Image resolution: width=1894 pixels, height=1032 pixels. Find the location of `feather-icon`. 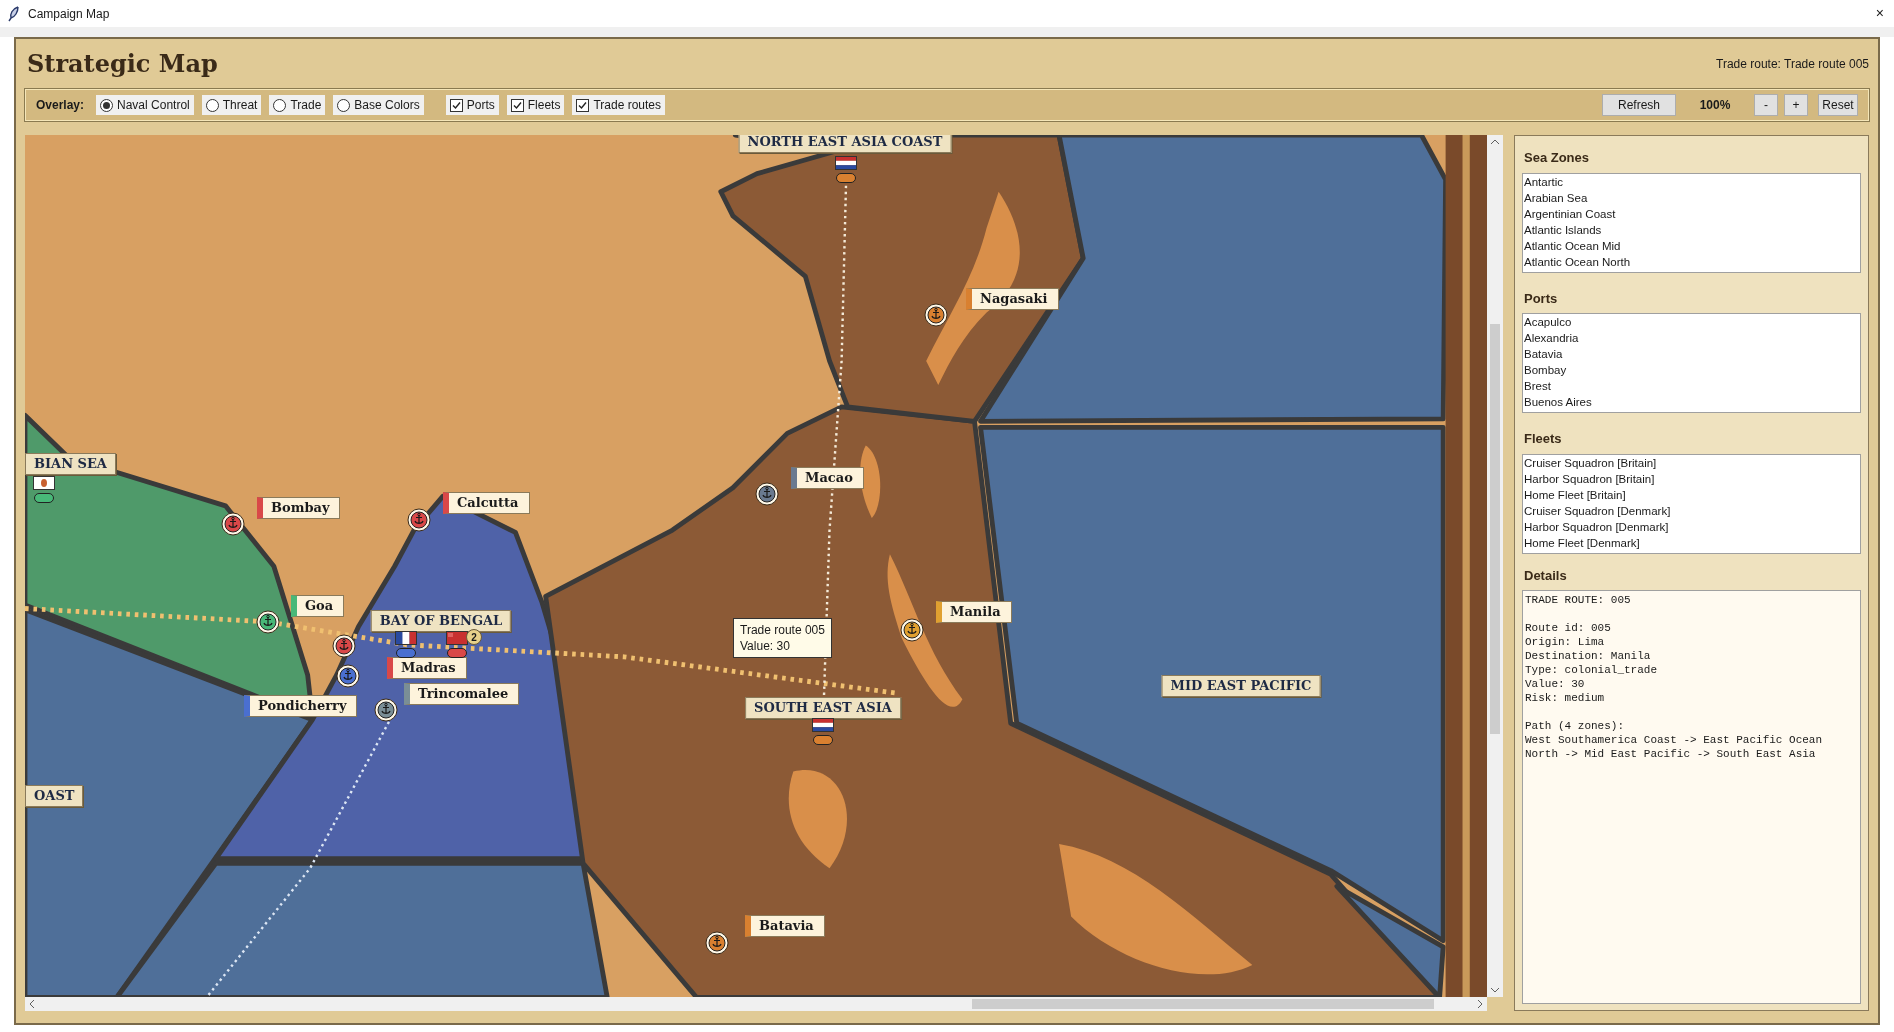

feather-icon is located at coordinates (14, 13).